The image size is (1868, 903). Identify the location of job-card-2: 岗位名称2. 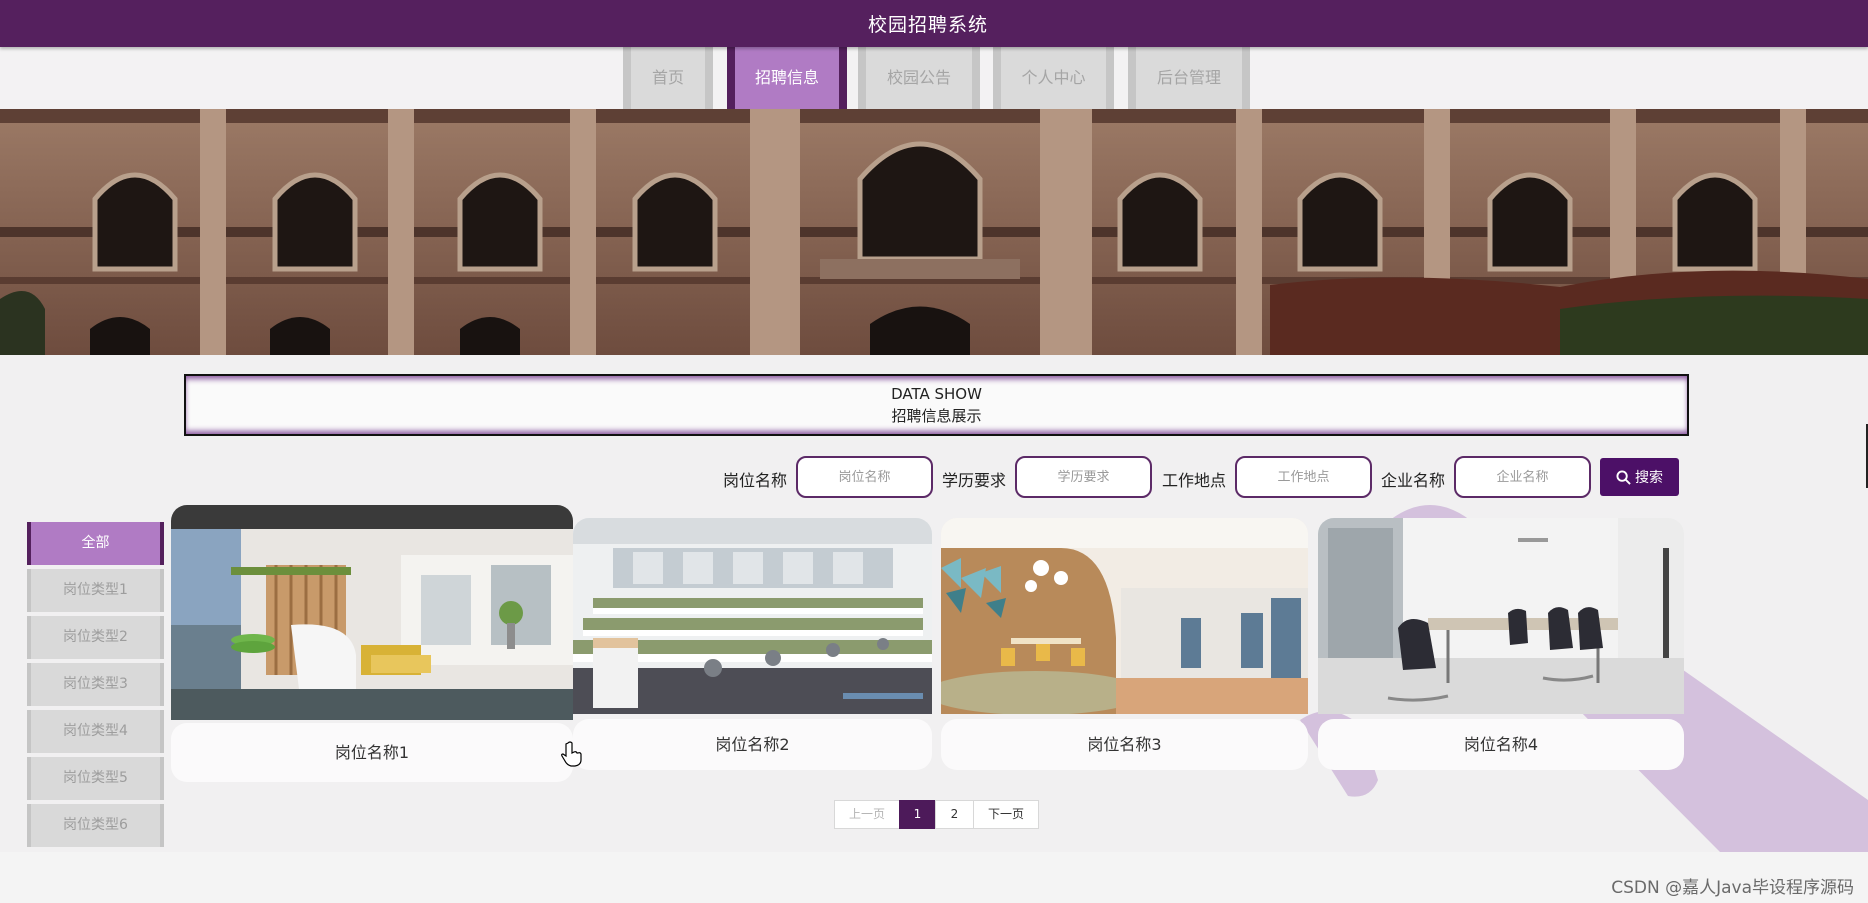
(752, 644).